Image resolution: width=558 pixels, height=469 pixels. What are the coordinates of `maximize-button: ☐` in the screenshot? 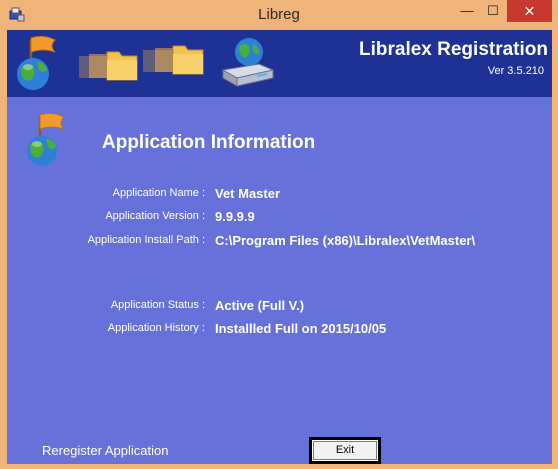 It's located at (493, 11).